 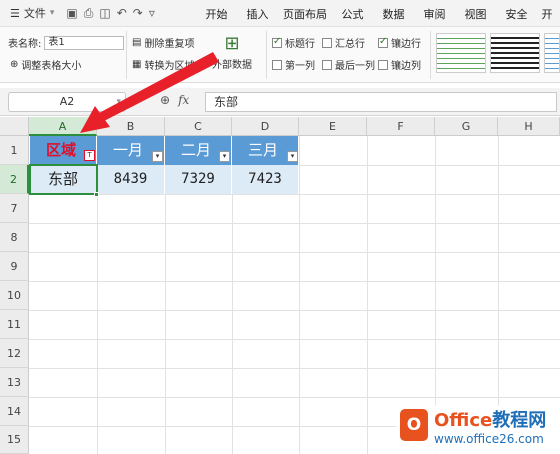 I want to click on print-icon: ⎙, so click(x=89, y=13).